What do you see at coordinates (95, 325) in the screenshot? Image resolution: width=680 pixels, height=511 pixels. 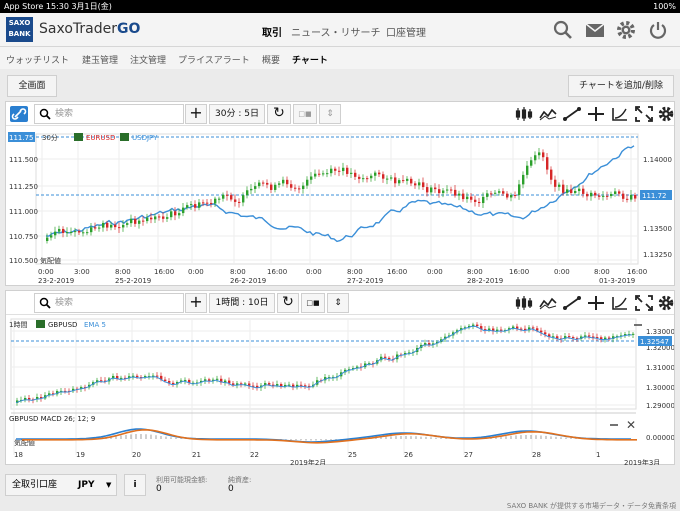 I see `ema-label: EMA 5` at bounding box center [95, 325].